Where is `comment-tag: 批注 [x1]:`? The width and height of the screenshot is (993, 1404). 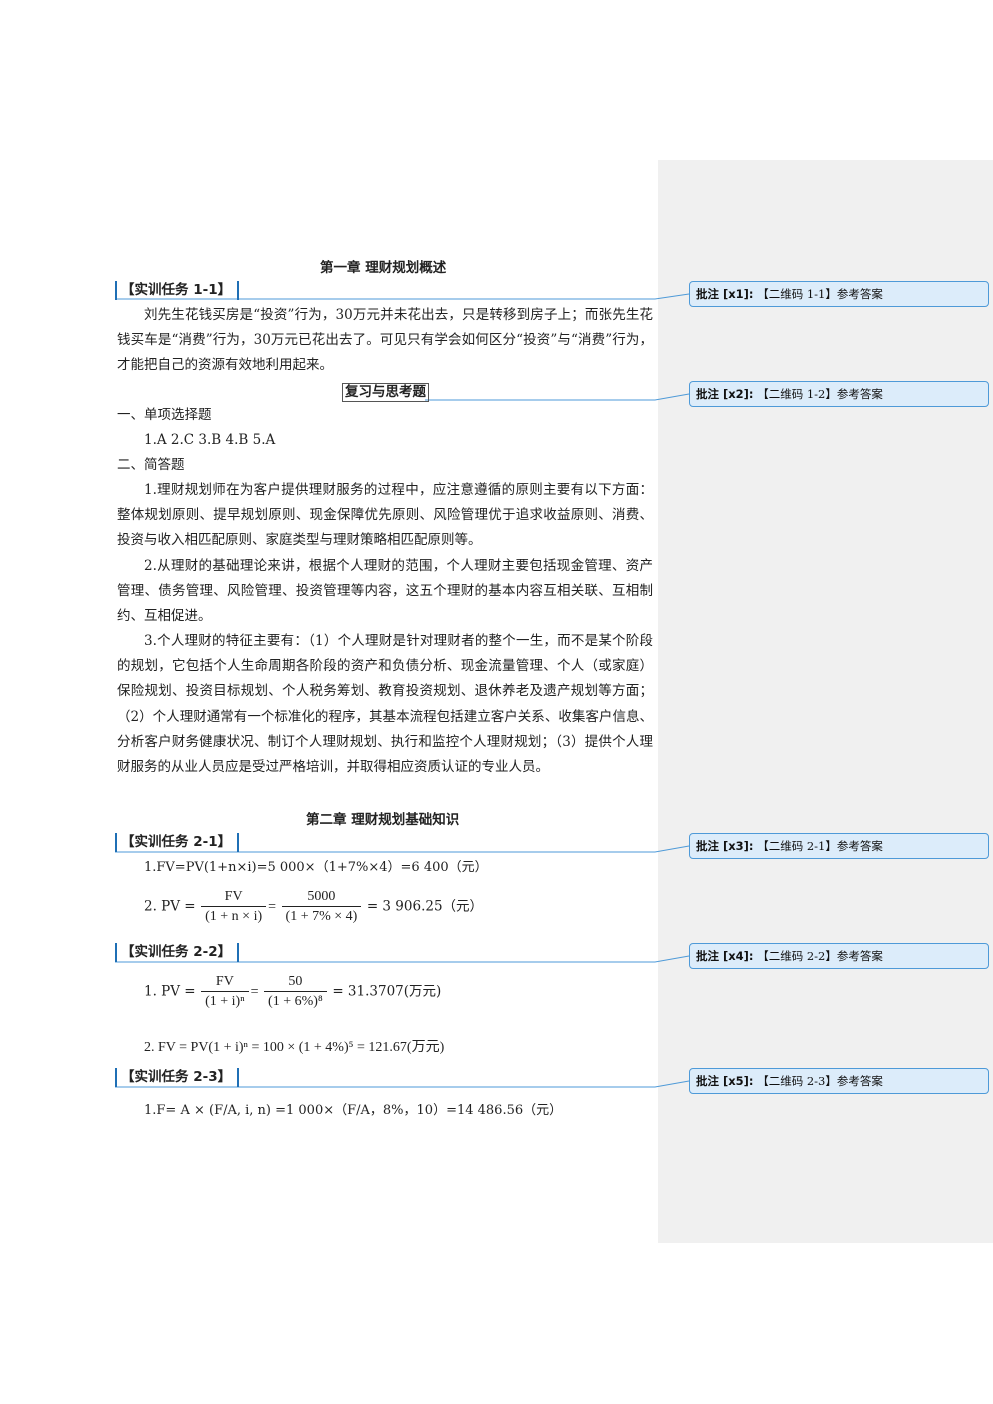
comment-tag: 批注 [x1]: is located at coordinates (725, 294).